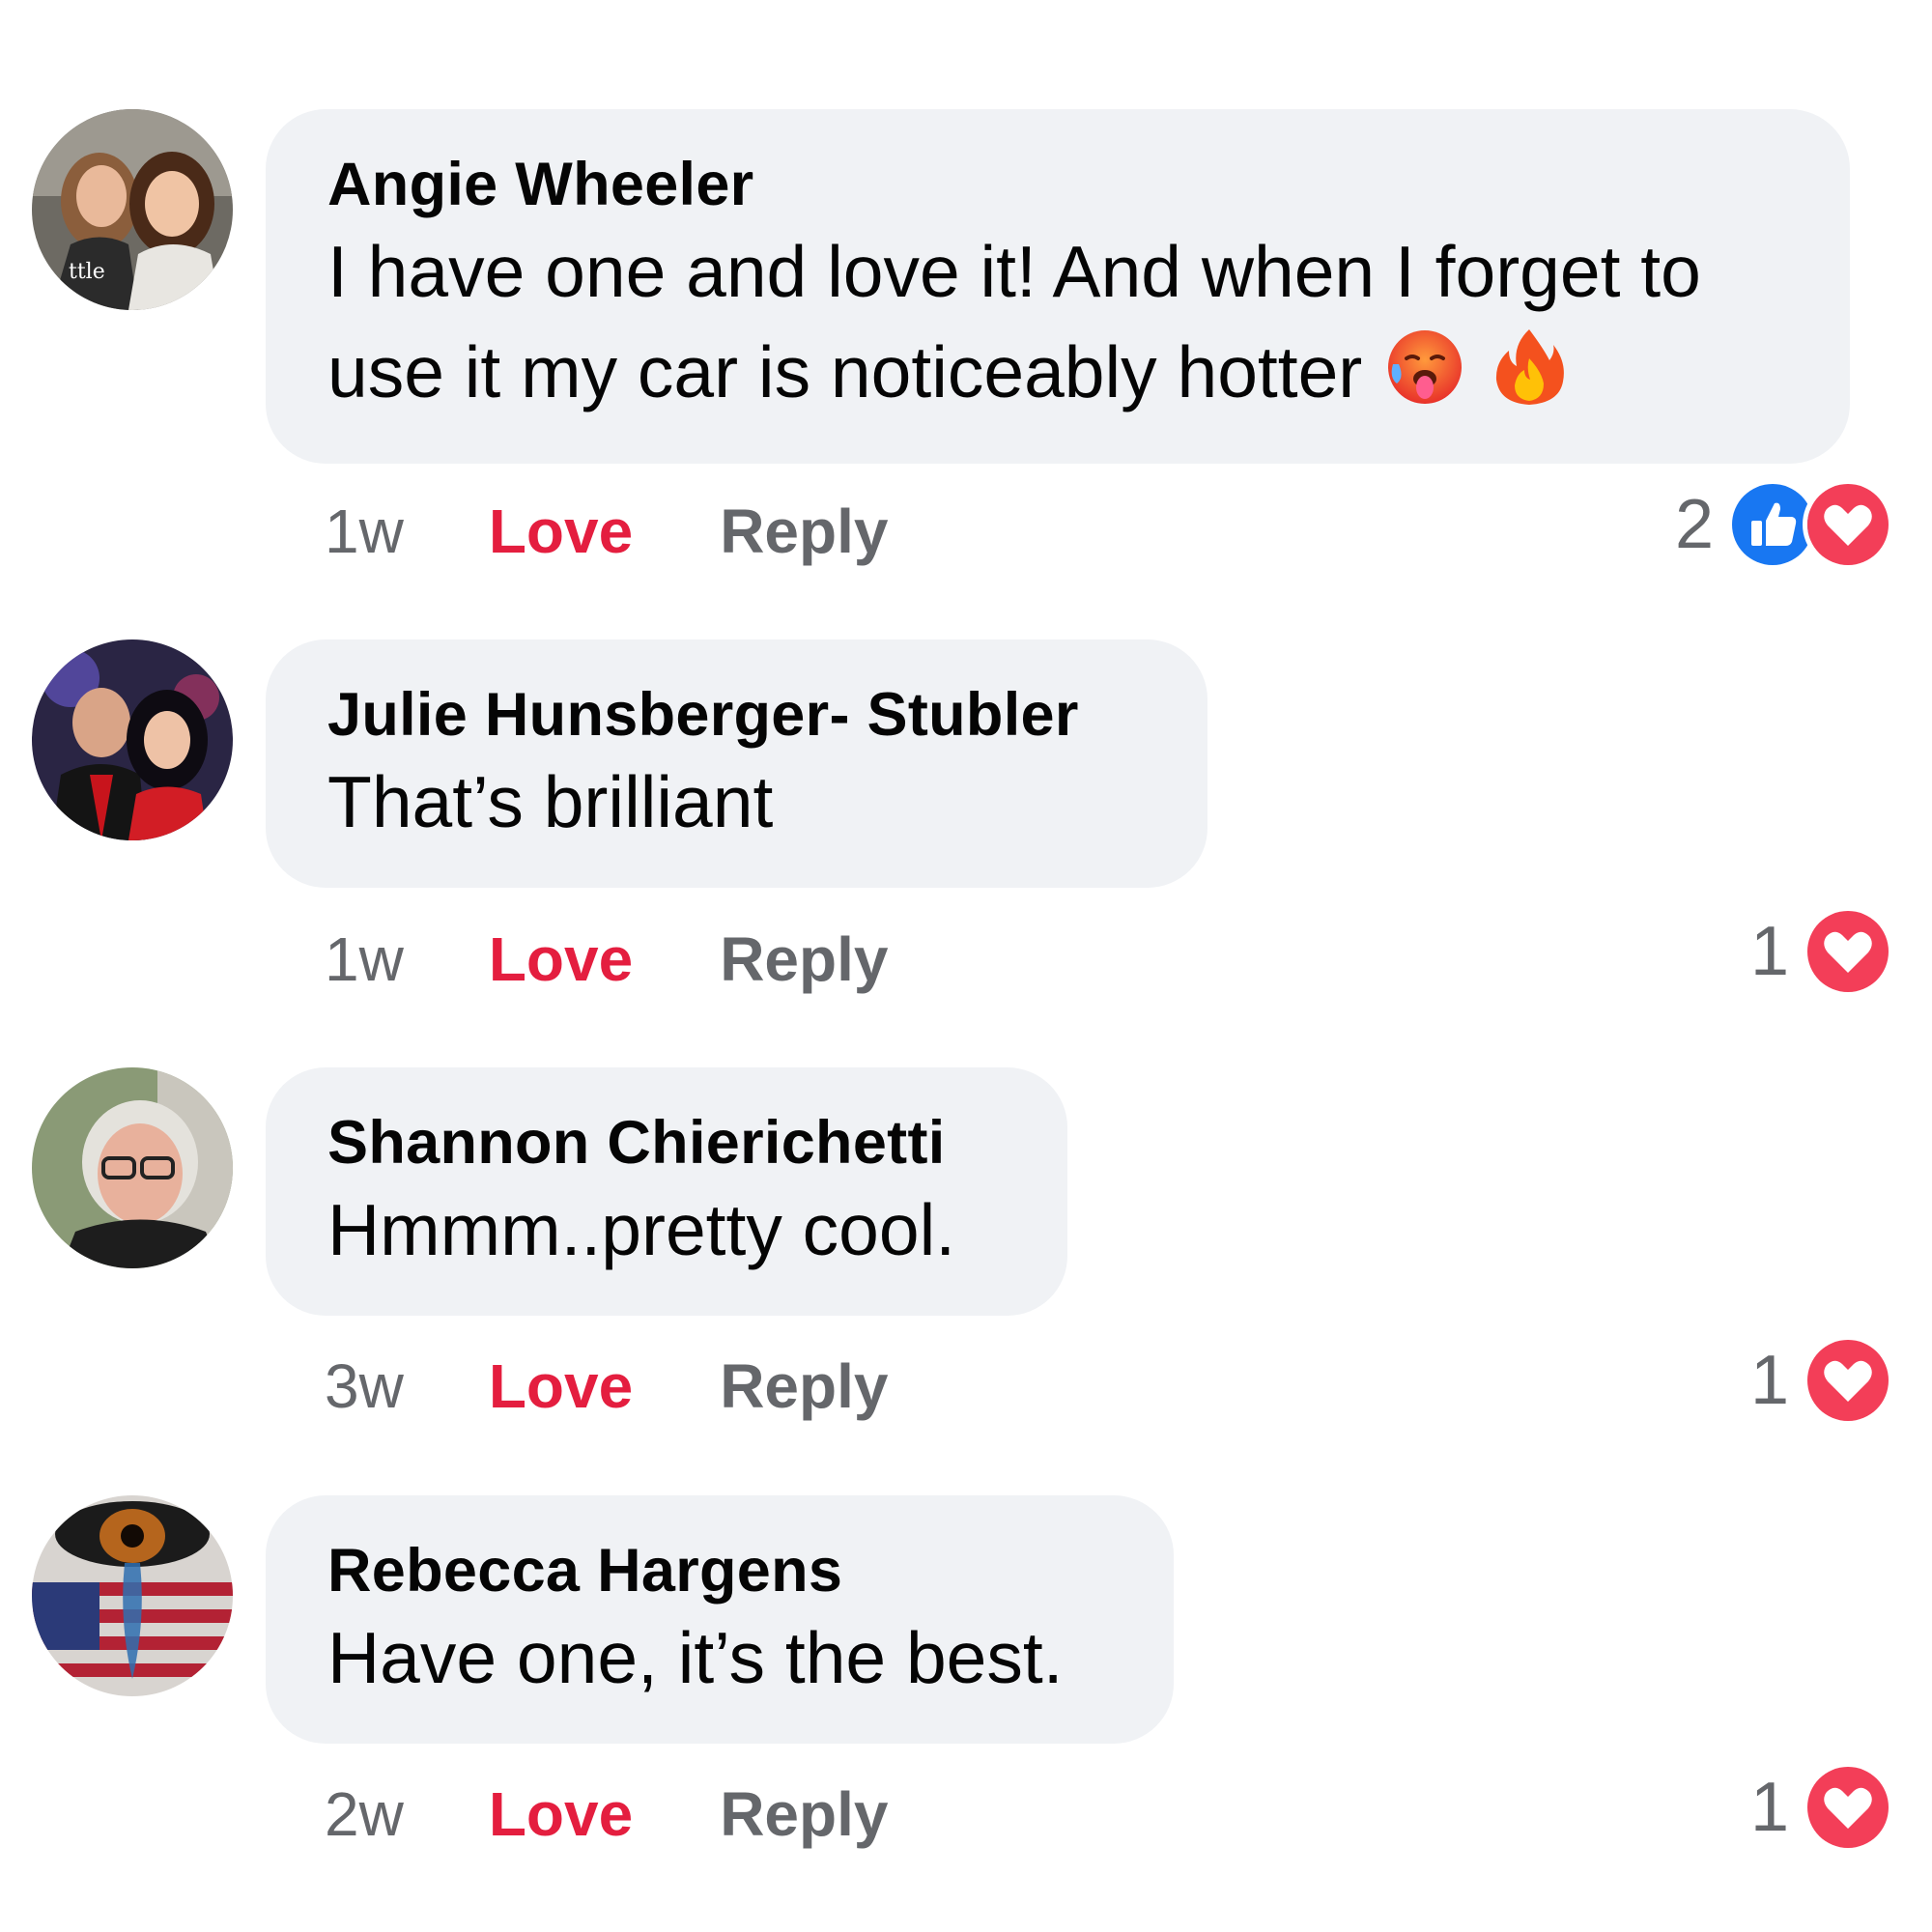 This screenshot has width=1932, height=1932. I want to click on comment-actions: 3w Love Reply, so click(606, 1386).